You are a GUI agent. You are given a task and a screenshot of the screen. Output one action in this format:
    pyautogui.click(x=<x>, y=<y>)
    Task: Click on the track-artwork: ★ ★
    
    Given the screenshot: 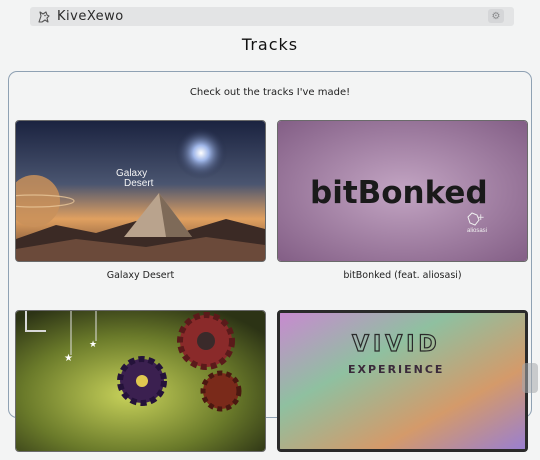 What is the action you would take?
    pyautogui.click(x=140, y=381)
    